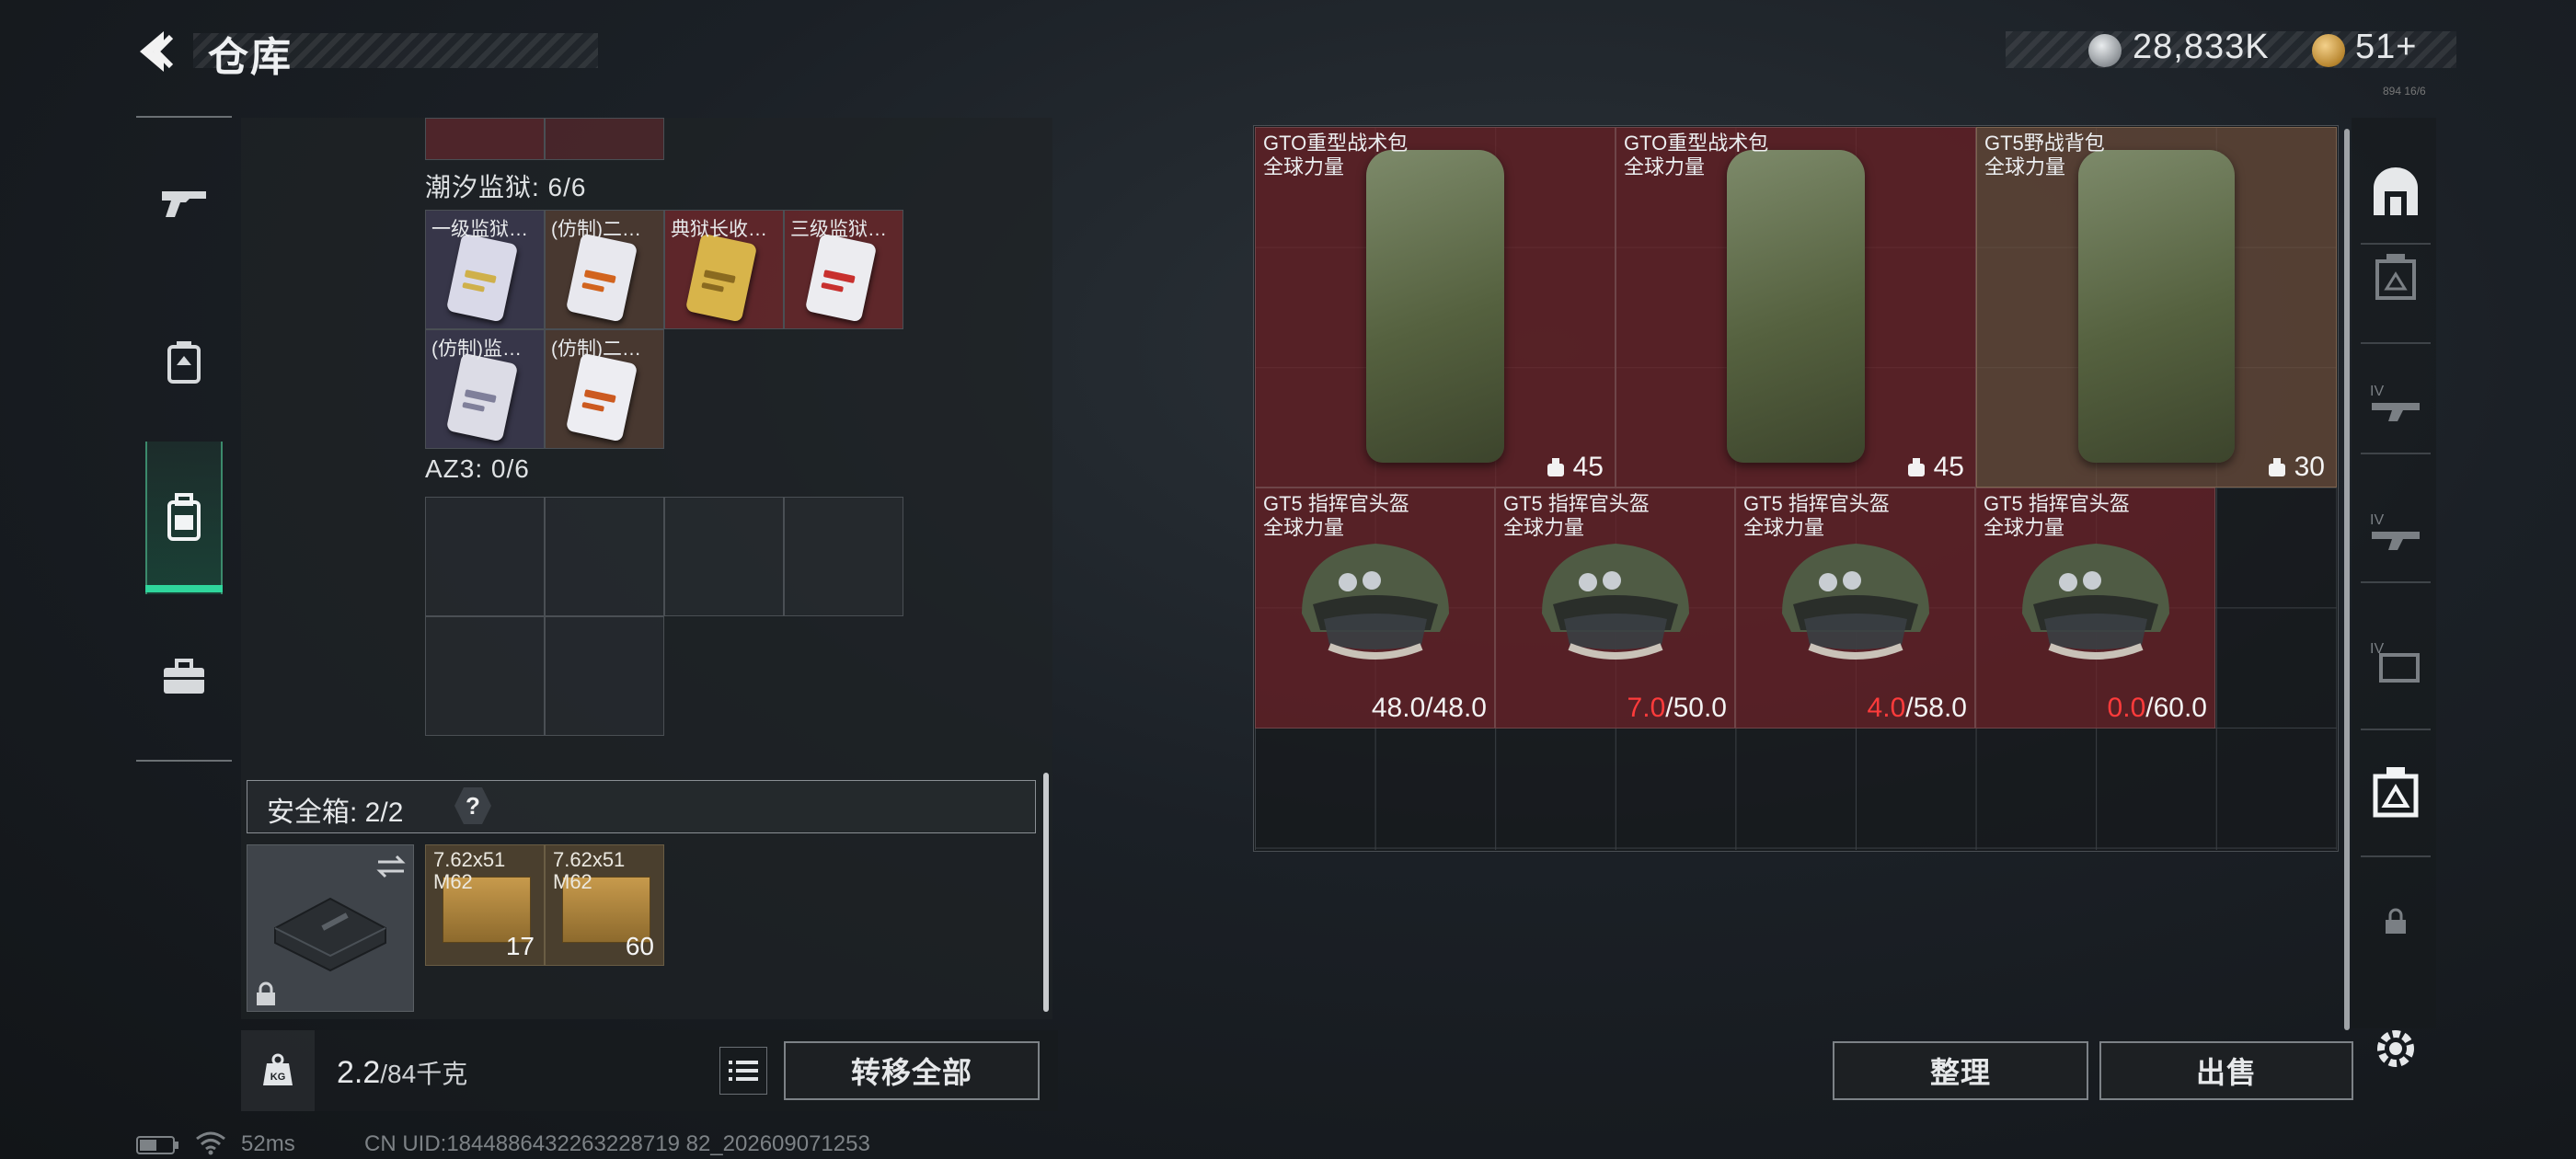 This screenshot has height=1159, width=2576. What do you see at coordinates (2347, 579) in the screenshot?
I see `right-scrollbar` at bounding box center [2347, 579].